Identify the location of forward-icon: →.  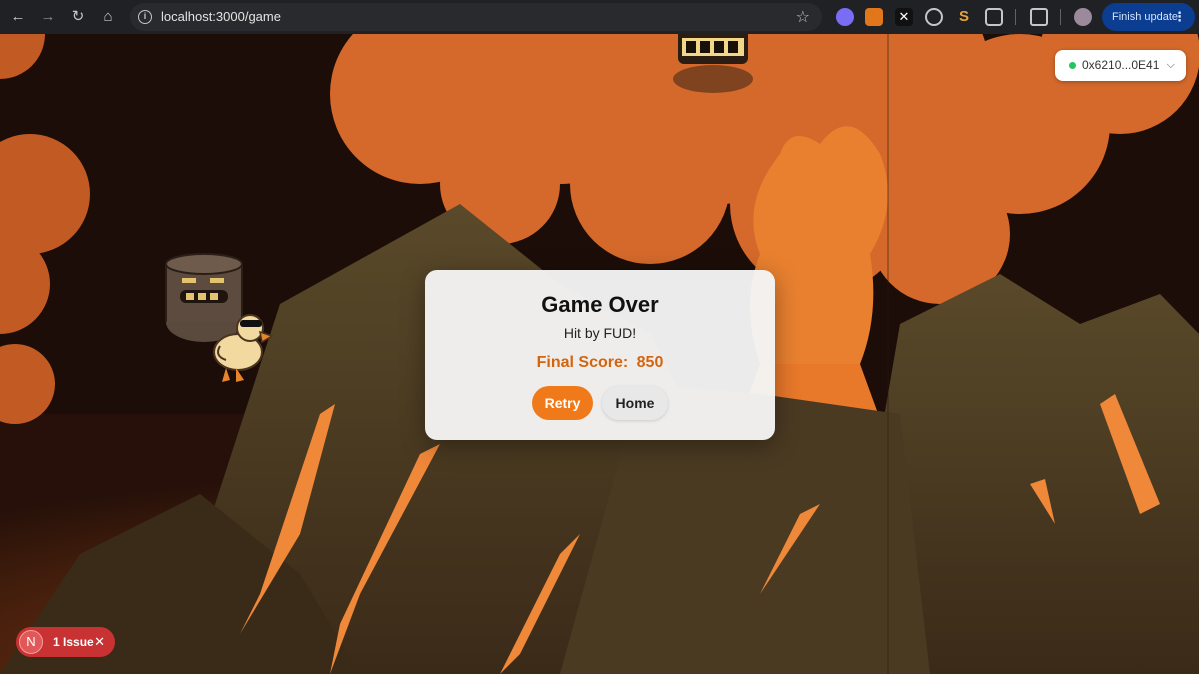
(48, 17).